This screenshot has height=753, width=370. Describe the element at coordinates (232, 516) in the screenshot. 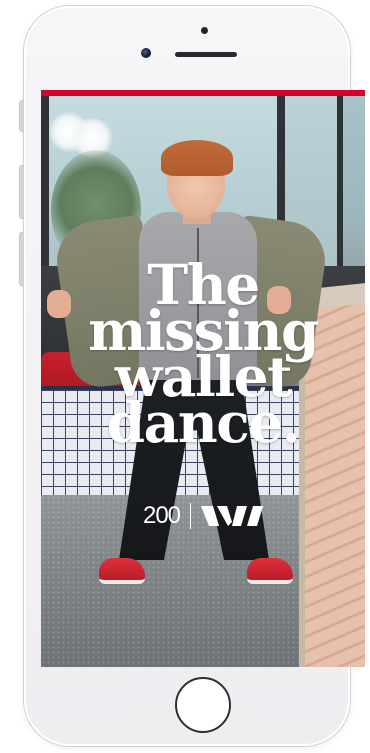

I see `westpac-w-logo-icon` at that location.